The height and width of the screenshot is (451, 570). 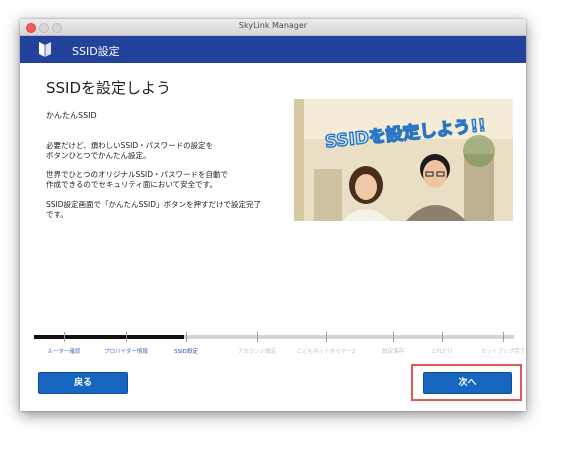 I want to click on beginner-mark-icon, so click(x=45, y=49).